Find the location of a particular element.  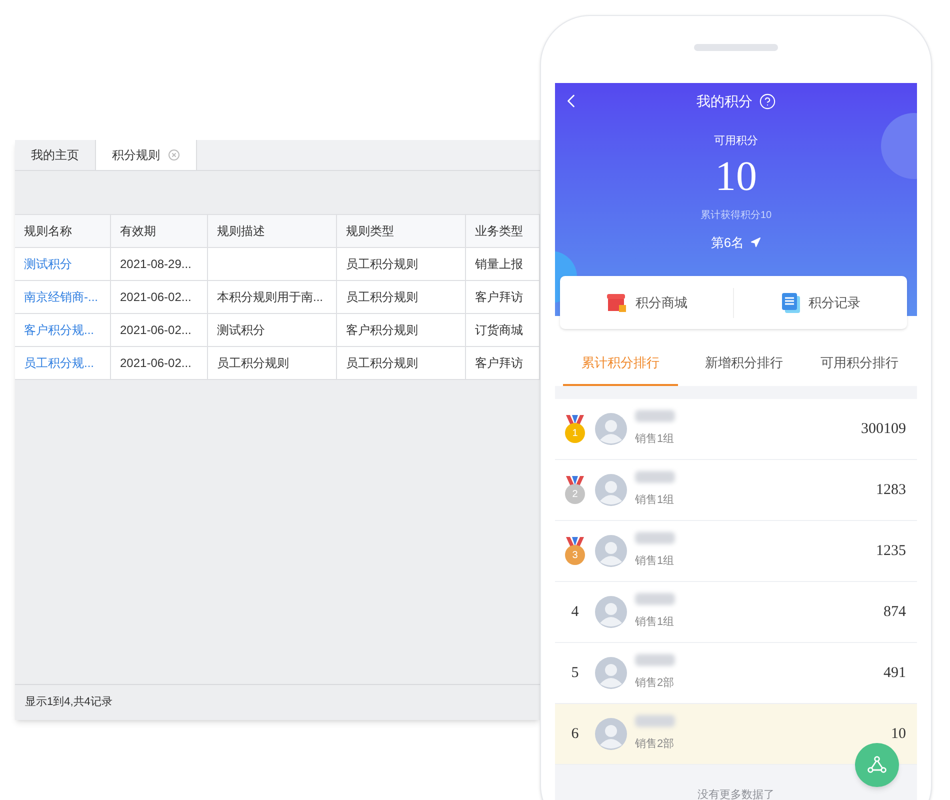

column-header: 有效期 is located at coordinates (159, 231).